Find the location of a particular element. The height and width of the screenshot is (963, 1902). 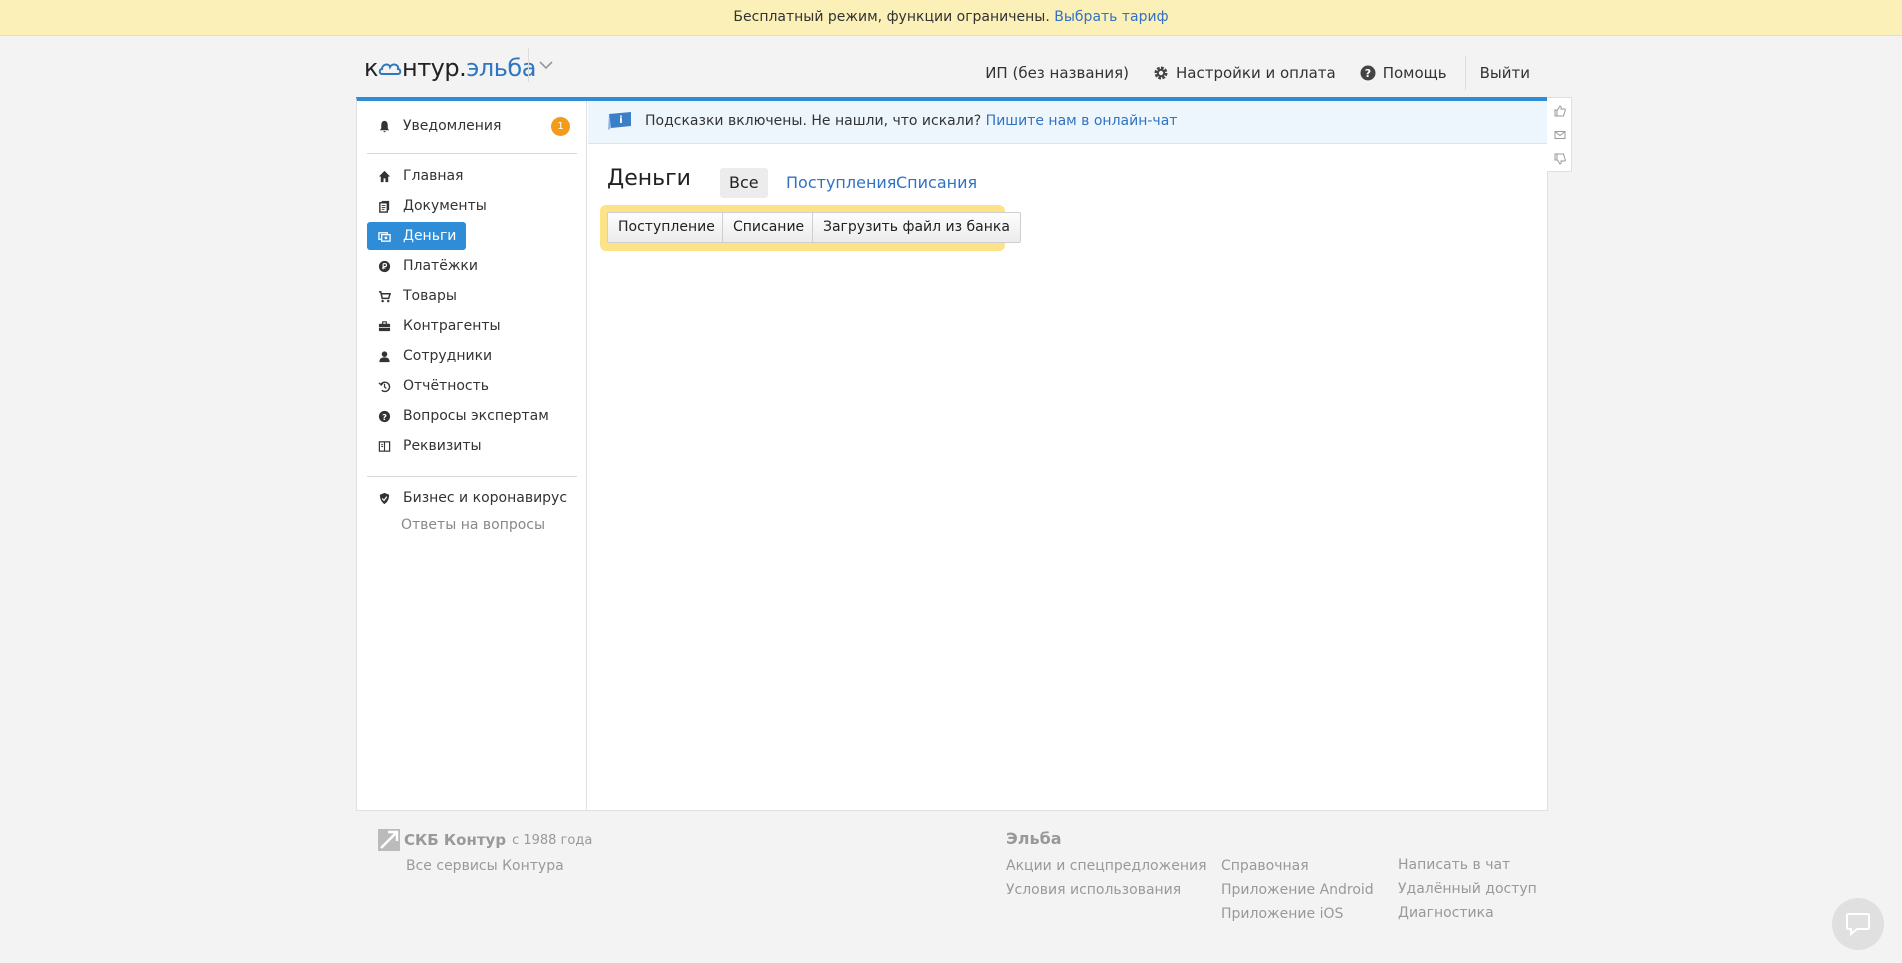

footer-link: Удалённый доступ is located at coordinates (1467, 889).